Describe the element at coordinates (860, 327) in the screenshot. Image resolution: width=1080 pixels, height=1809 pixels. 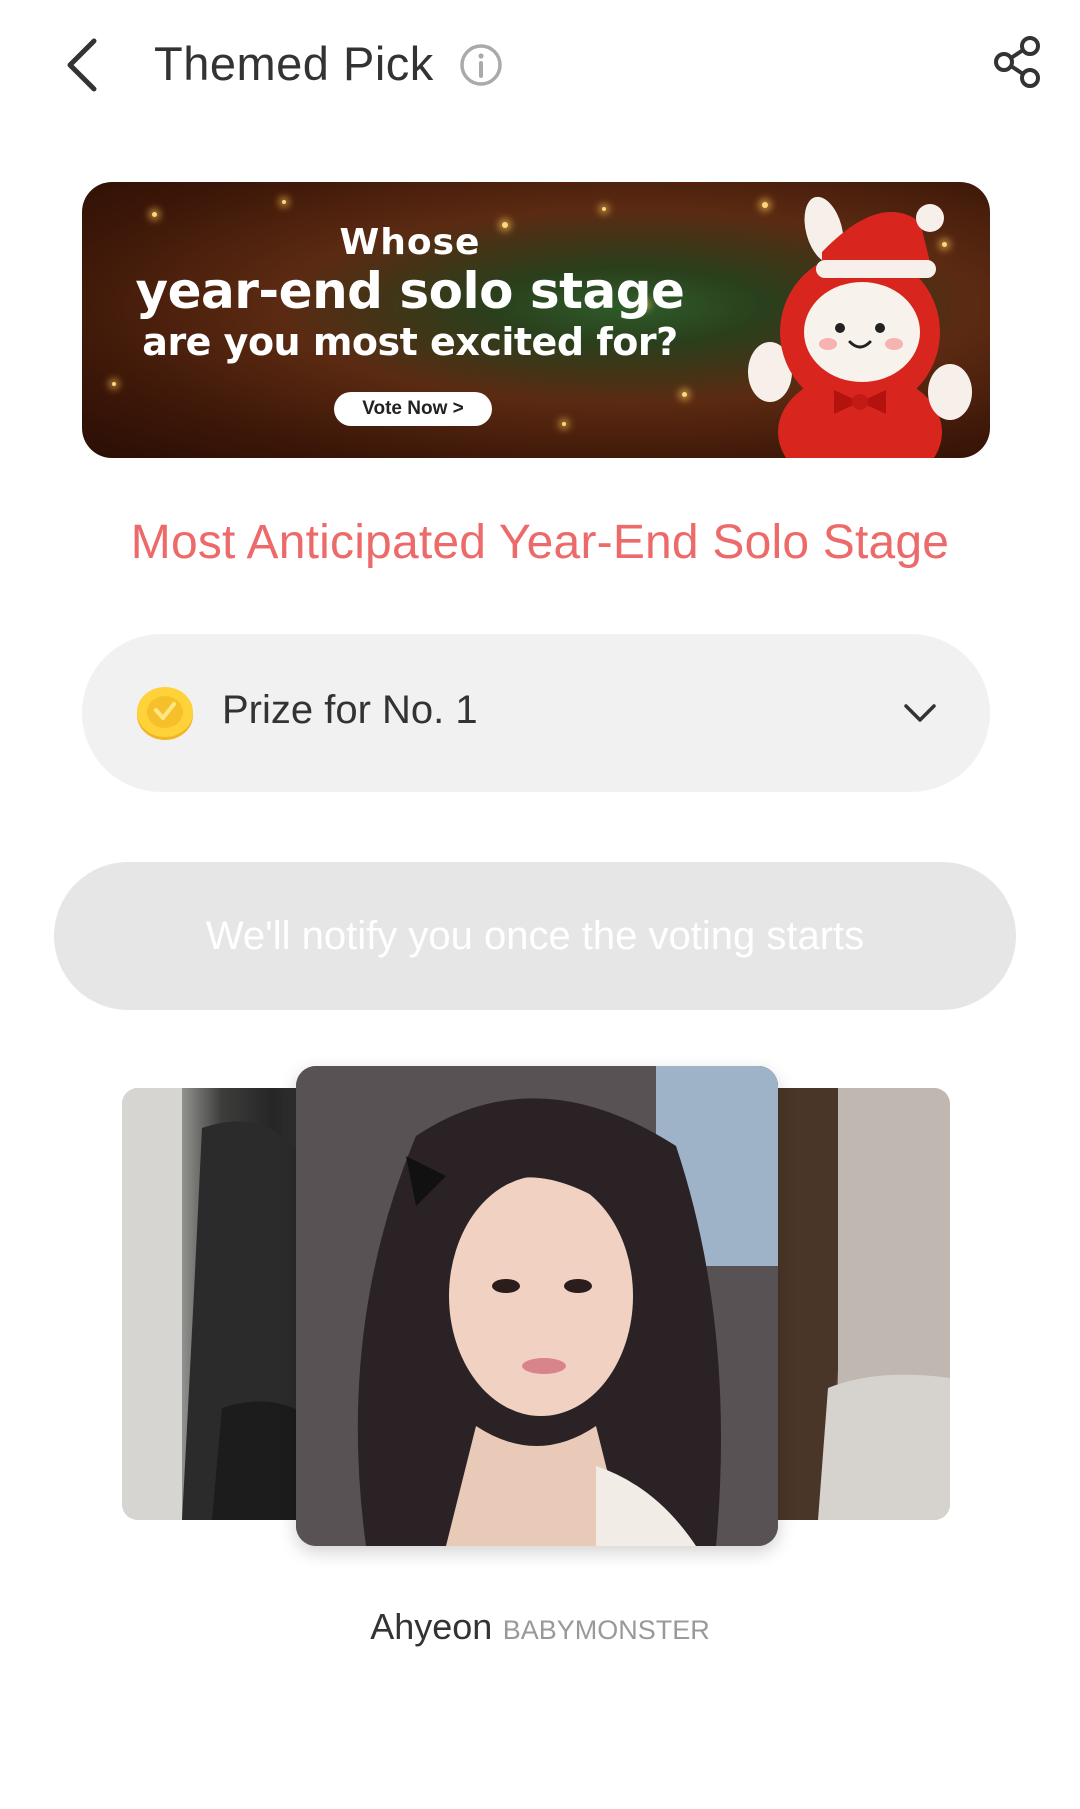
I see `santa-bunny-mascot` at that location.